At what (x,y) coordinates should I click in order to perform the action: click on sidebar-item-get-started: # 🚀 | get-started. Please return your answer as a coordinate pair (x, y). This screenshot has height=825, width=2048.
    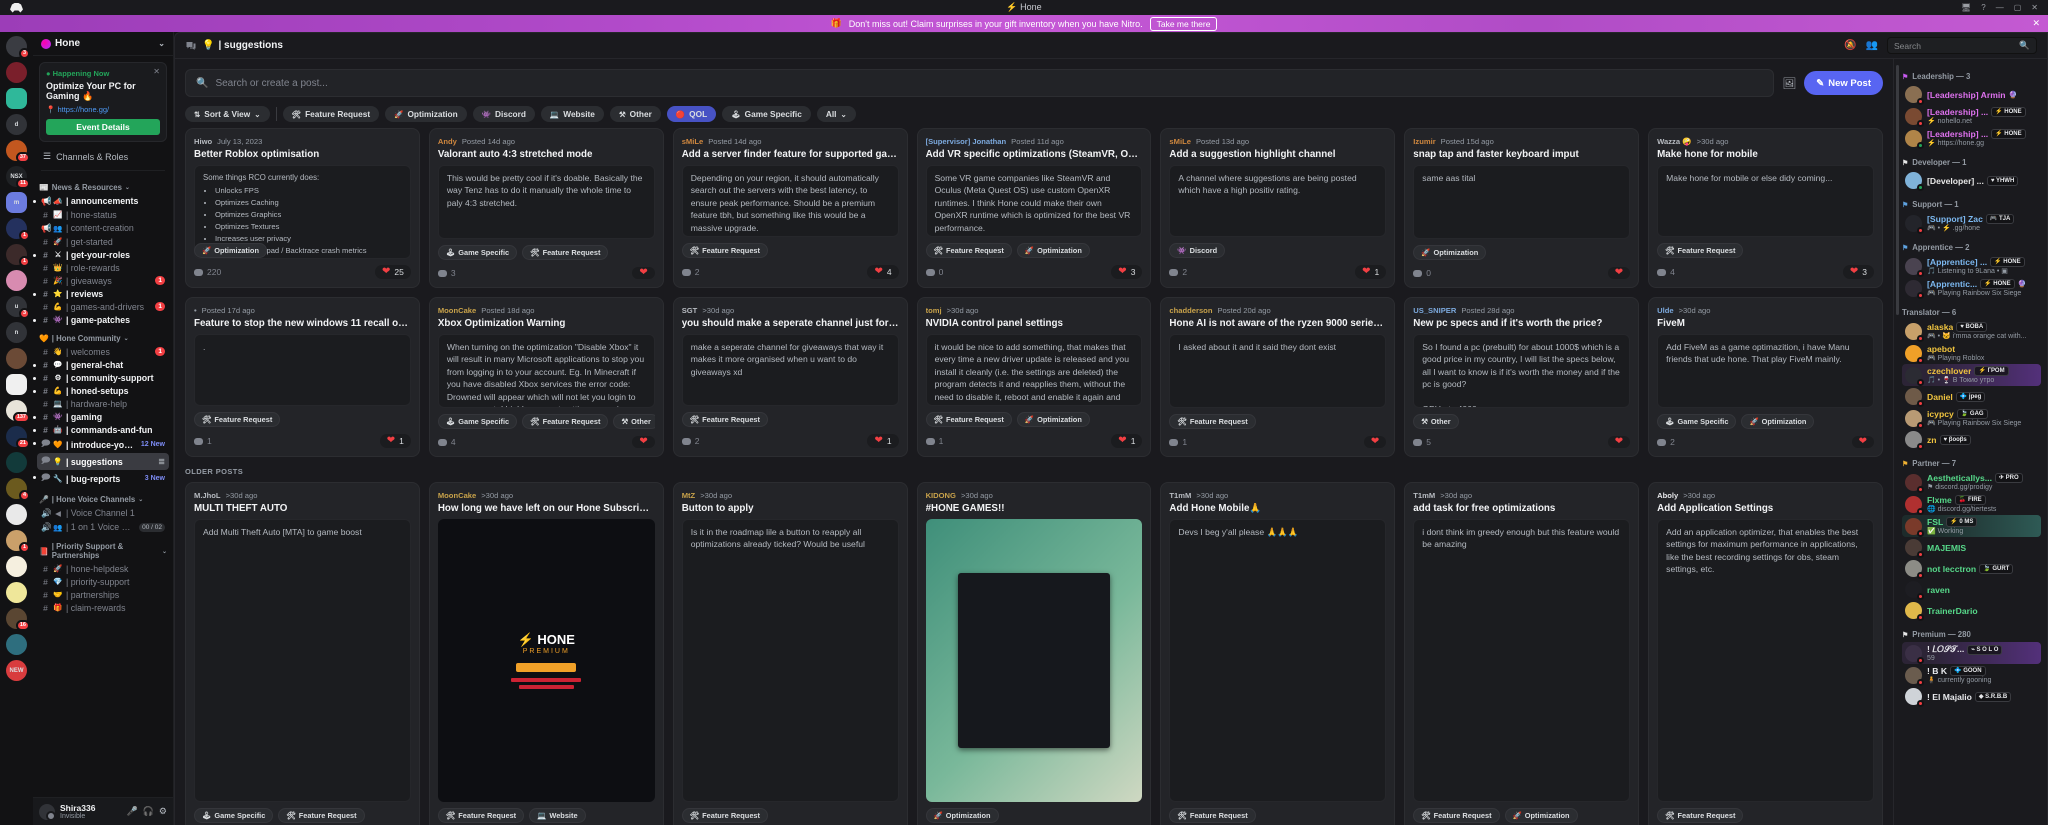
    Looking at the image, I should click on (103, 241).